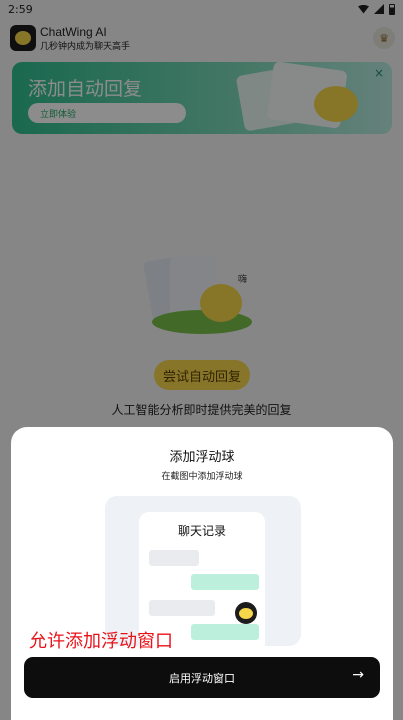 The height and width of the screenshot is (720, 403). I want to click on bird-icon, so click(246, 613).